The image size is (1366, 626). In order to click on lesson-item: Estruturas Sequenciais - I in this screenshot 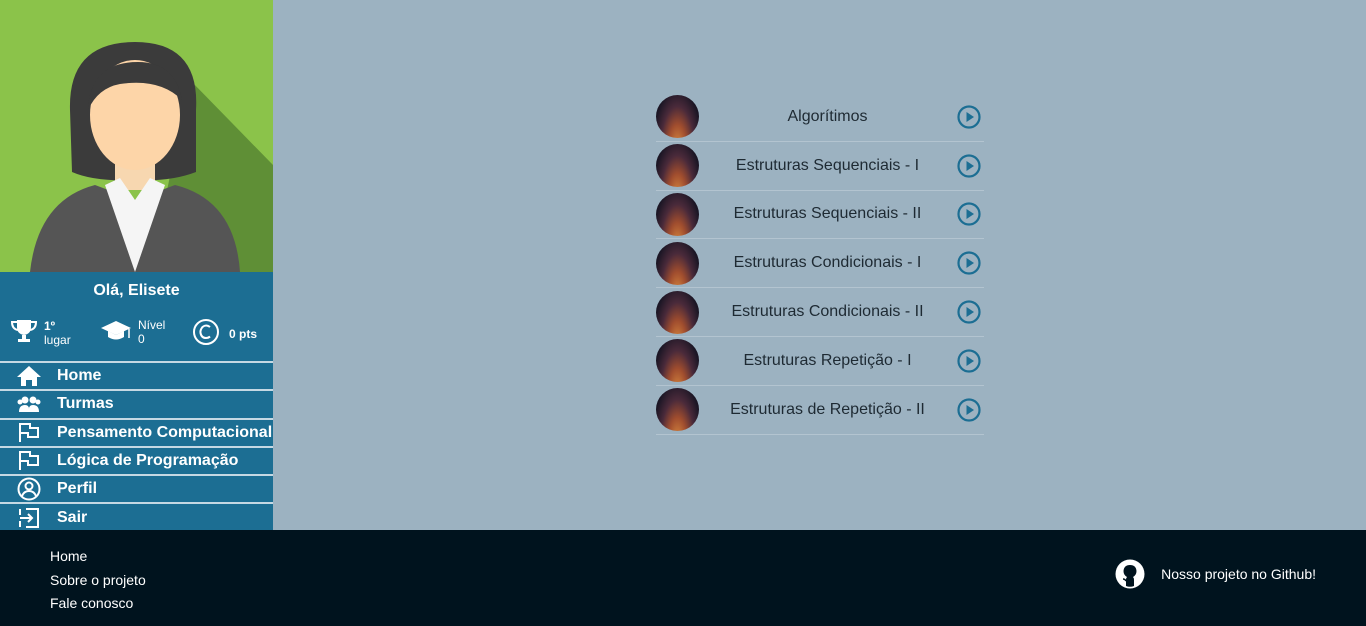, I will do `click(820, 166)`.